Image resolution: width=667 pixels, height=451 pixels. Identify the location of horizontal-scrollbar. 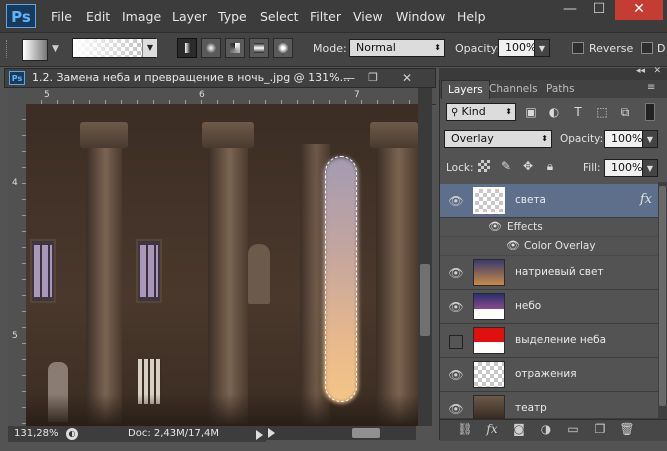
(341, 433).